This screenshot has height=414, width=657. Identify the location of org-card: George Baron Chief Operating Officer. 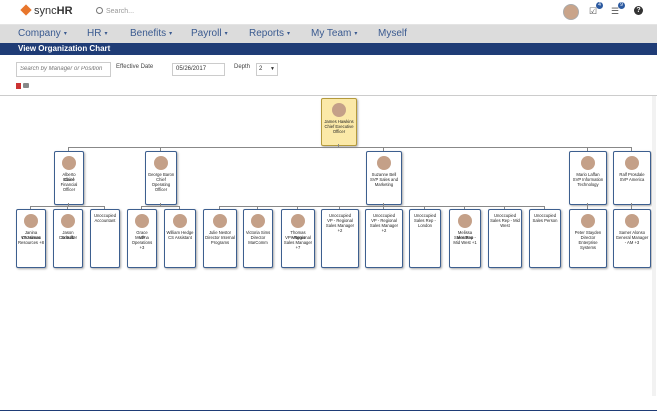
(161, 178).